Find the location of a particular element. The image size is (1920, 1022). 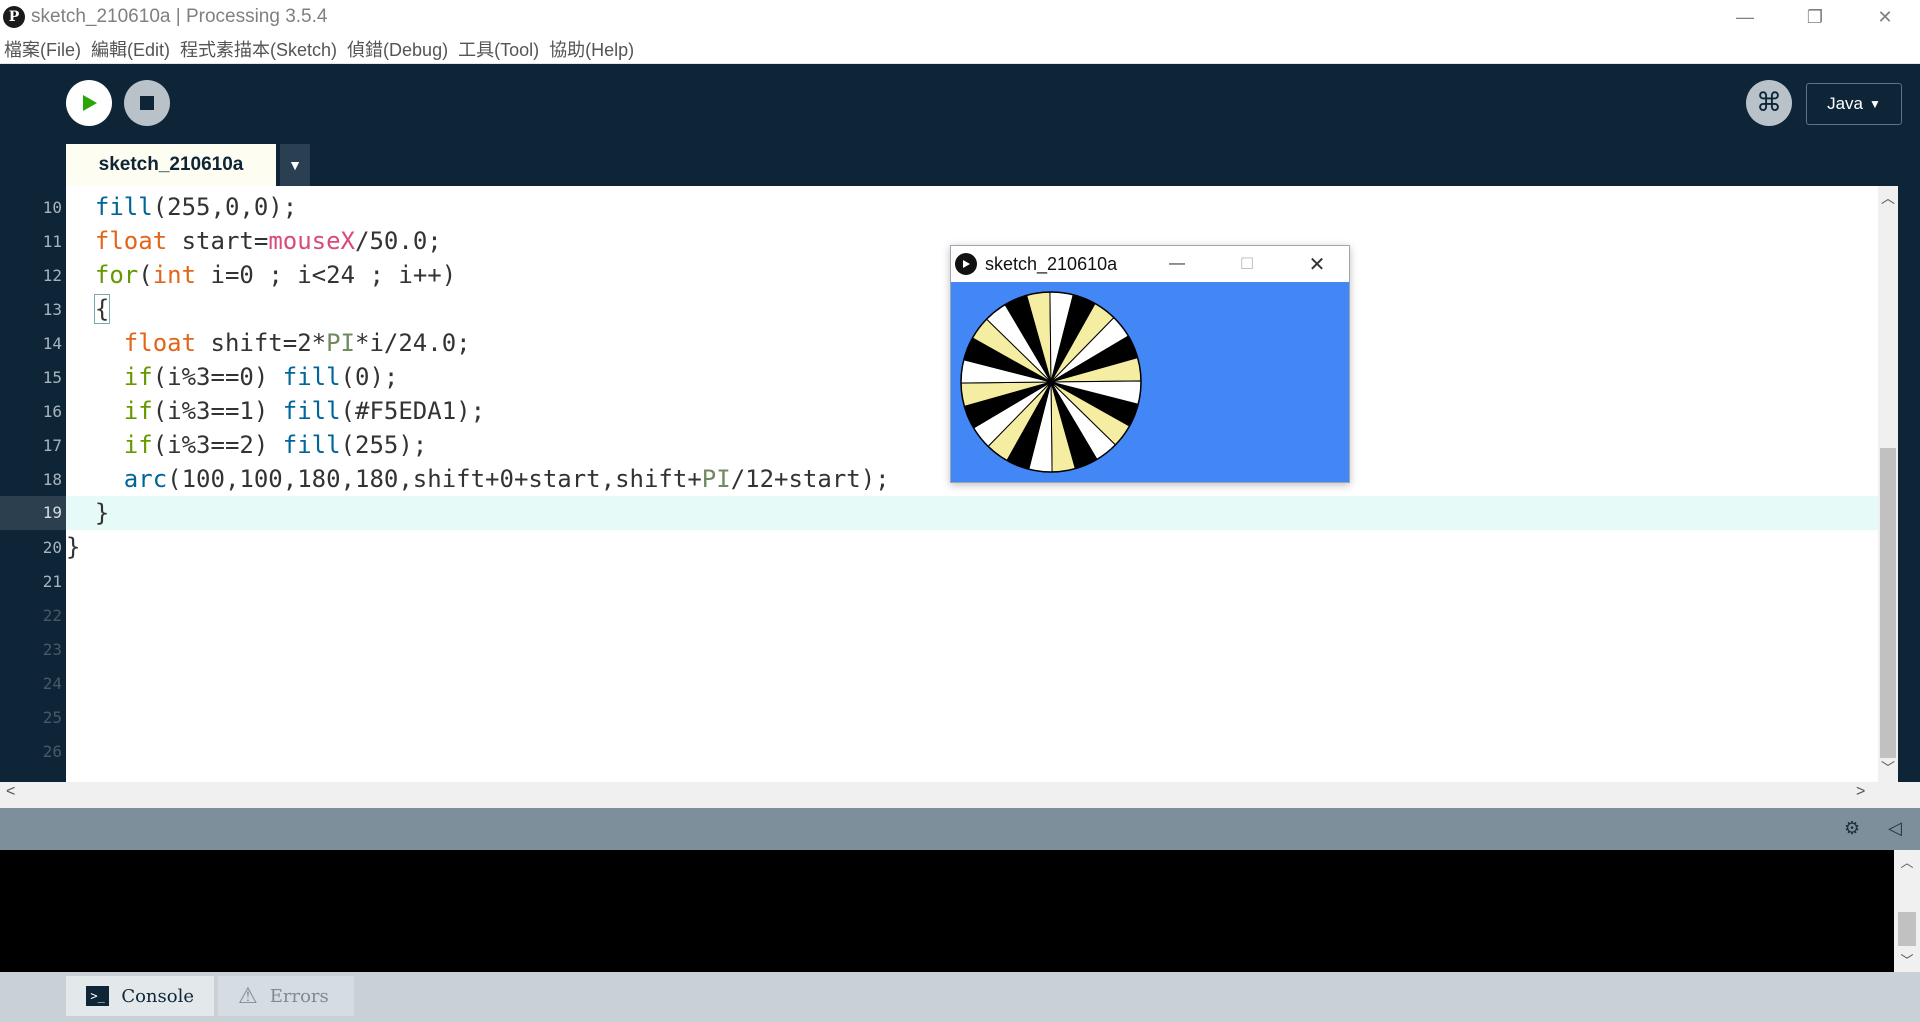

line-number: 23 is located at coordinates (52, 649).